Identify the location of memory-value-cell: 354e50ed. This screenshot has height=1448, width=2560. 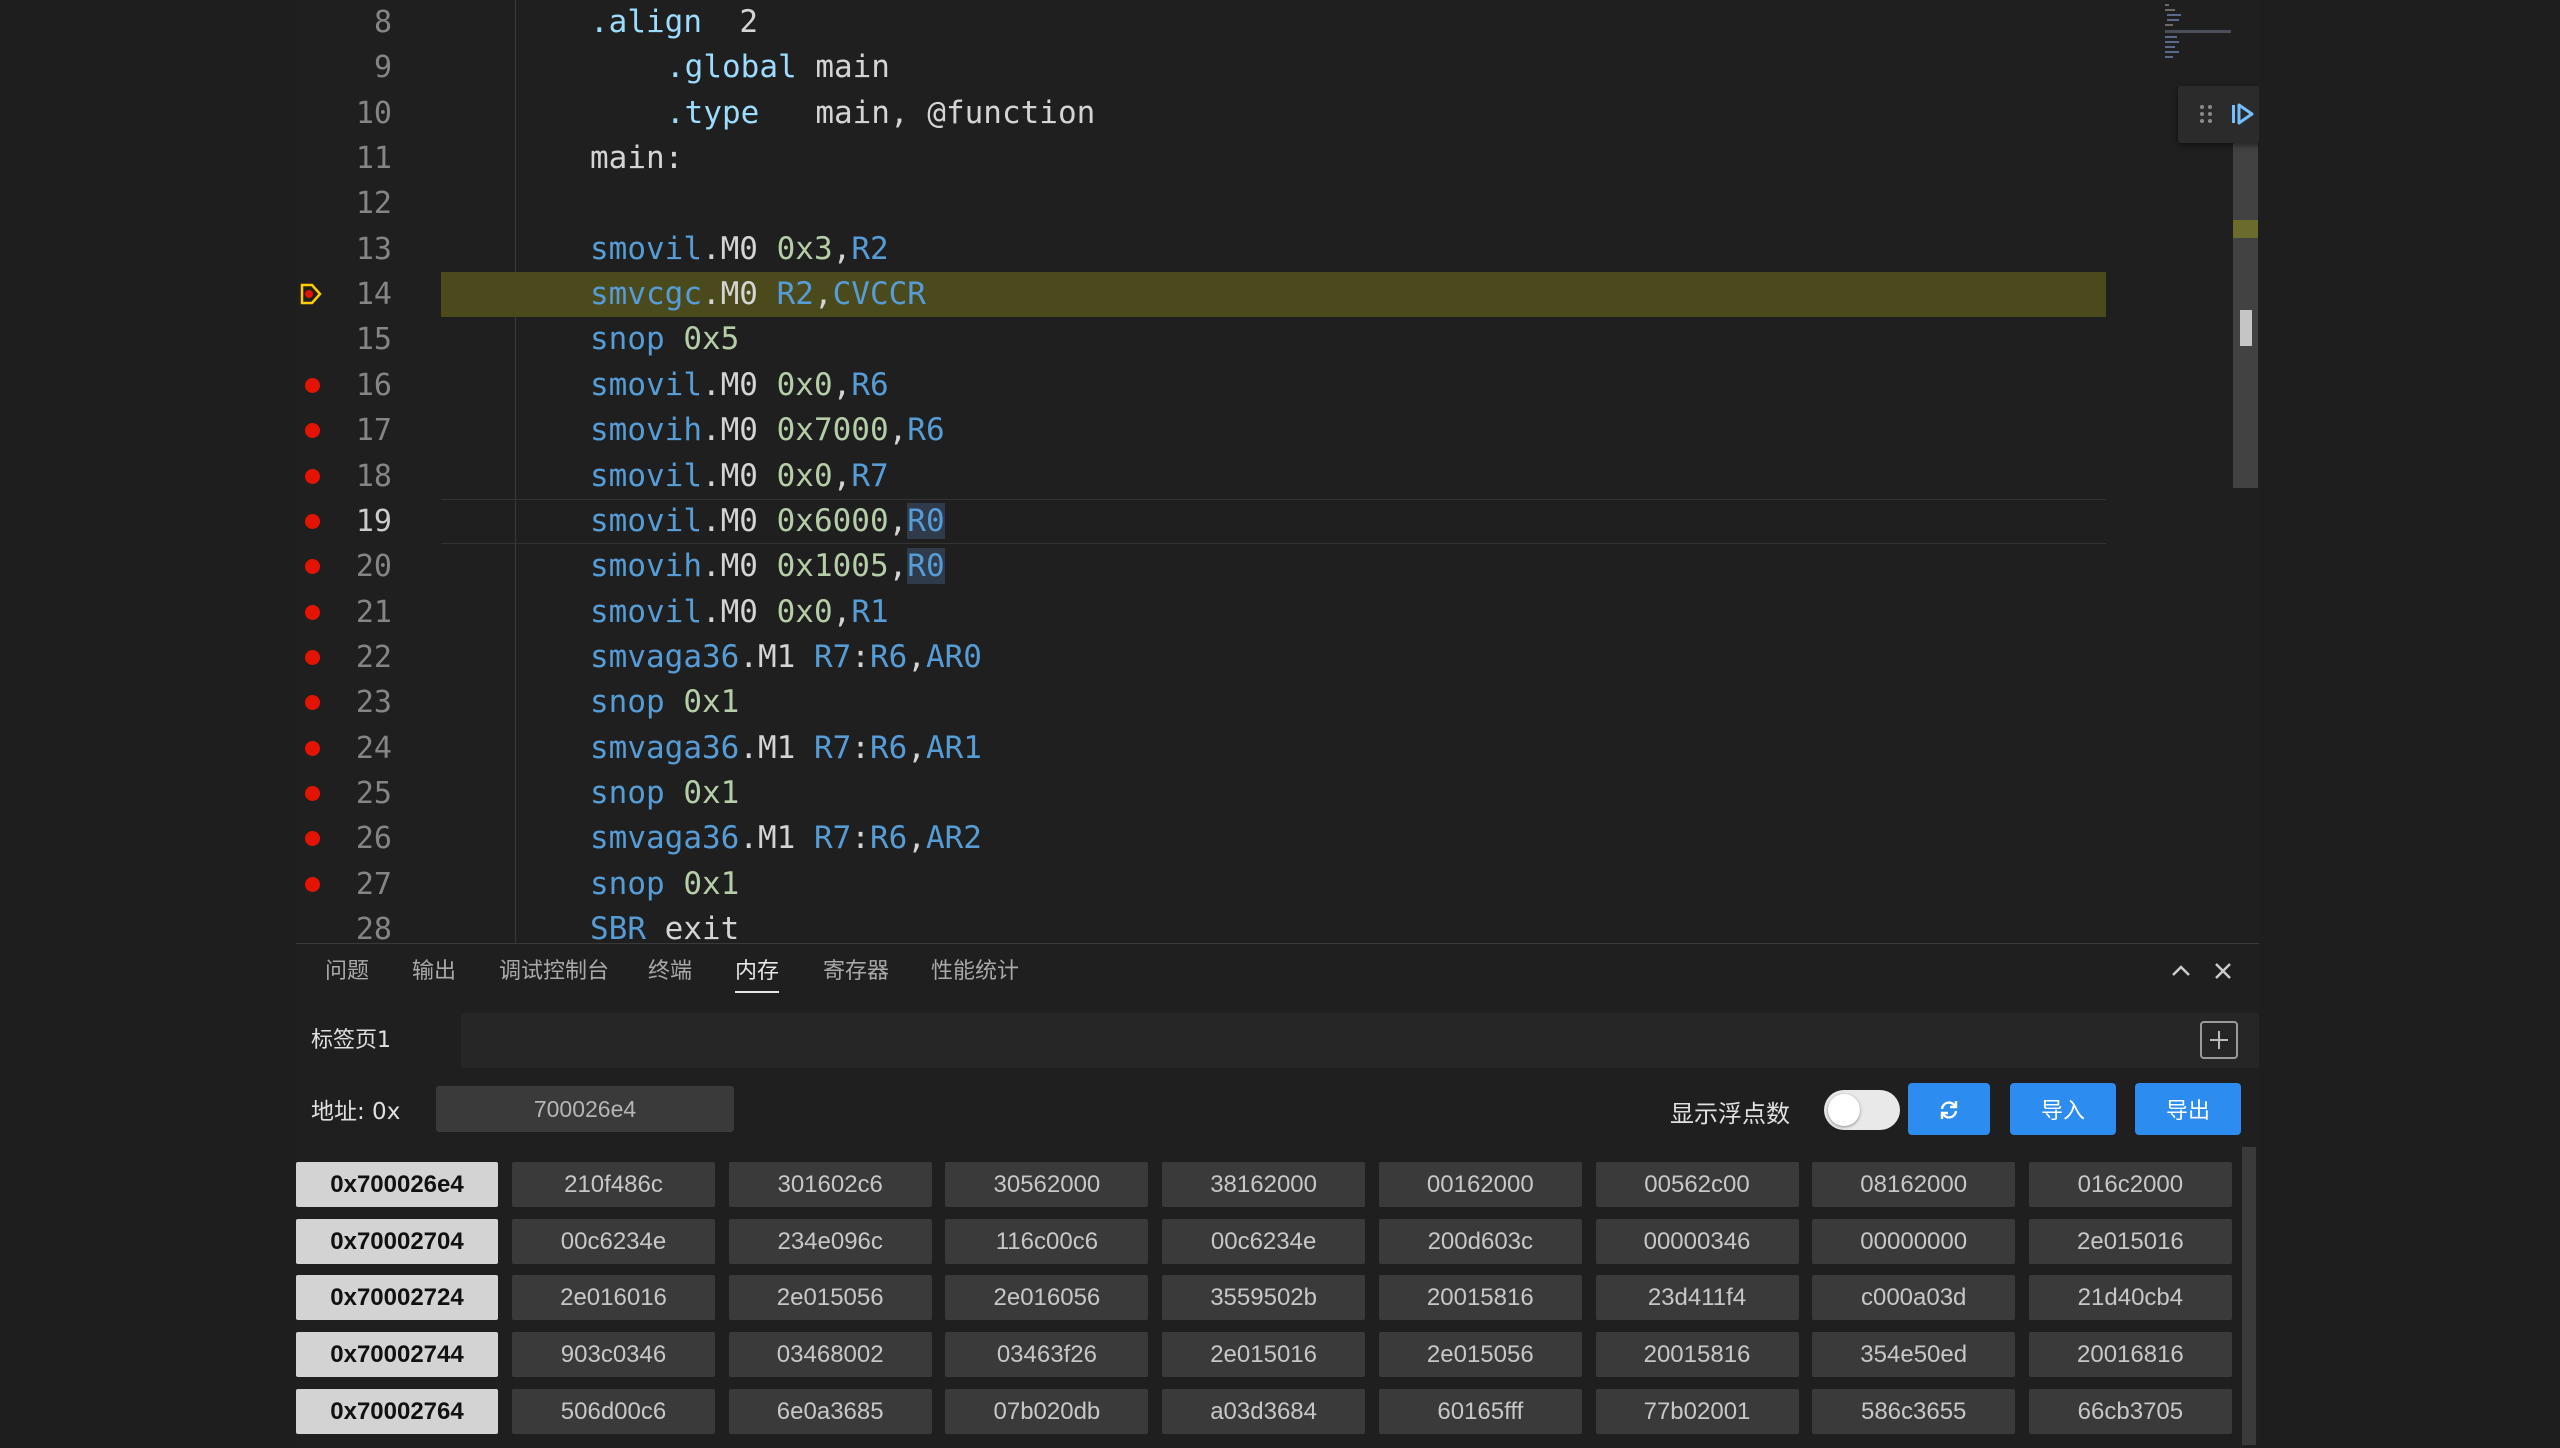
(1914, 1355).